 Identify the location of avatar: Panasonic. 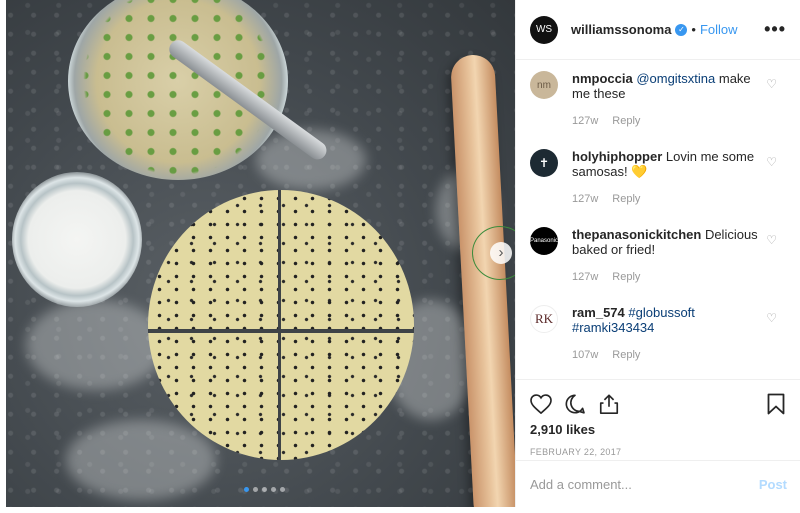
(544, 241).